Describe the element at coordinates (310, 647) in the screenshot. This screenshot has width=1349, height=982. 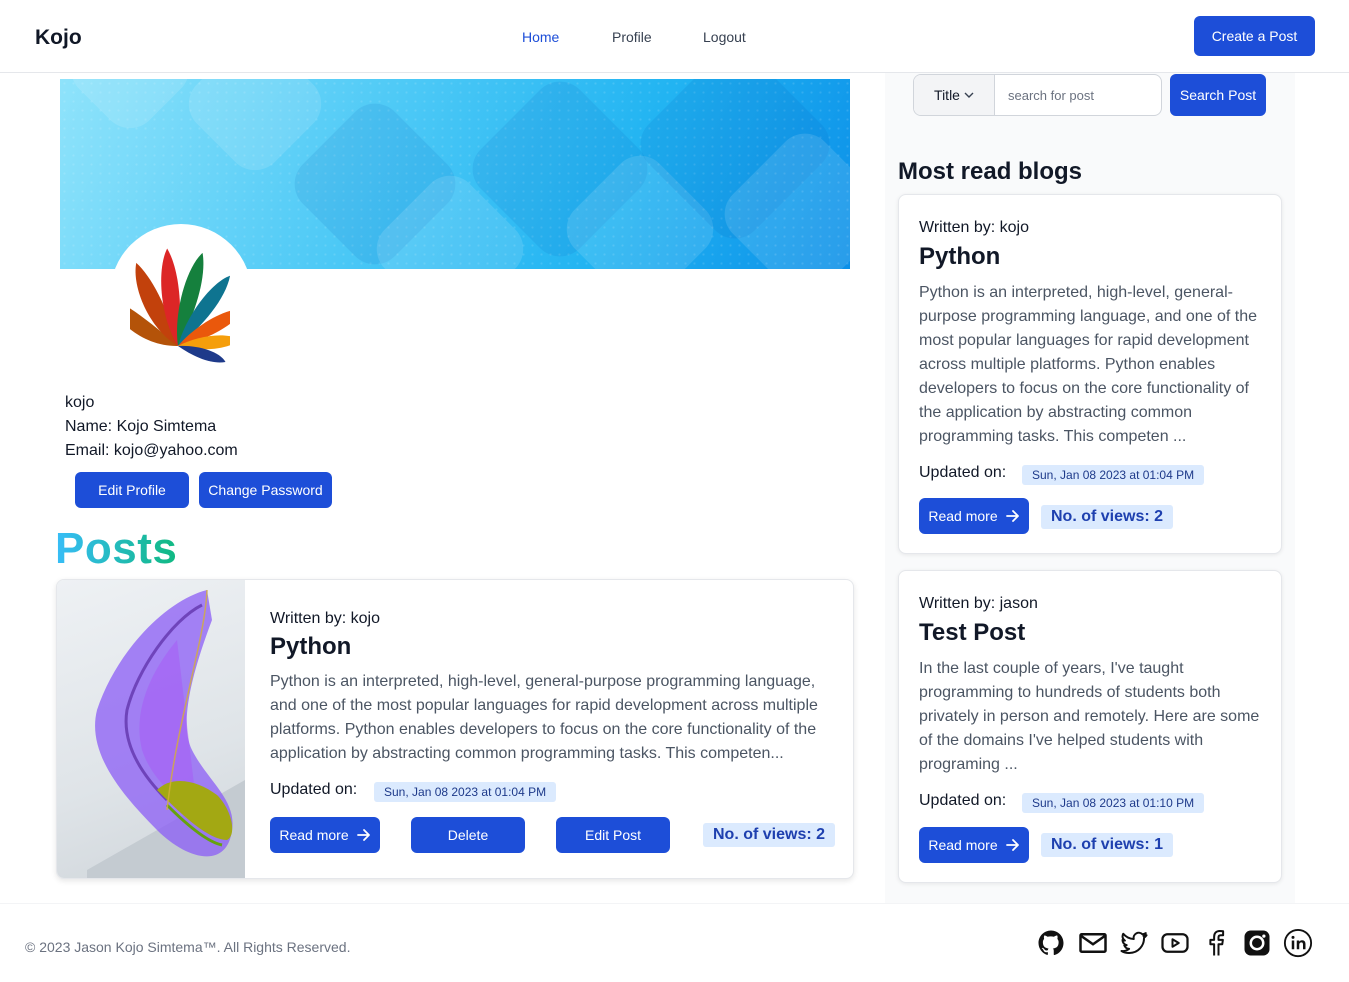
I see `post-title: Python` at that location.